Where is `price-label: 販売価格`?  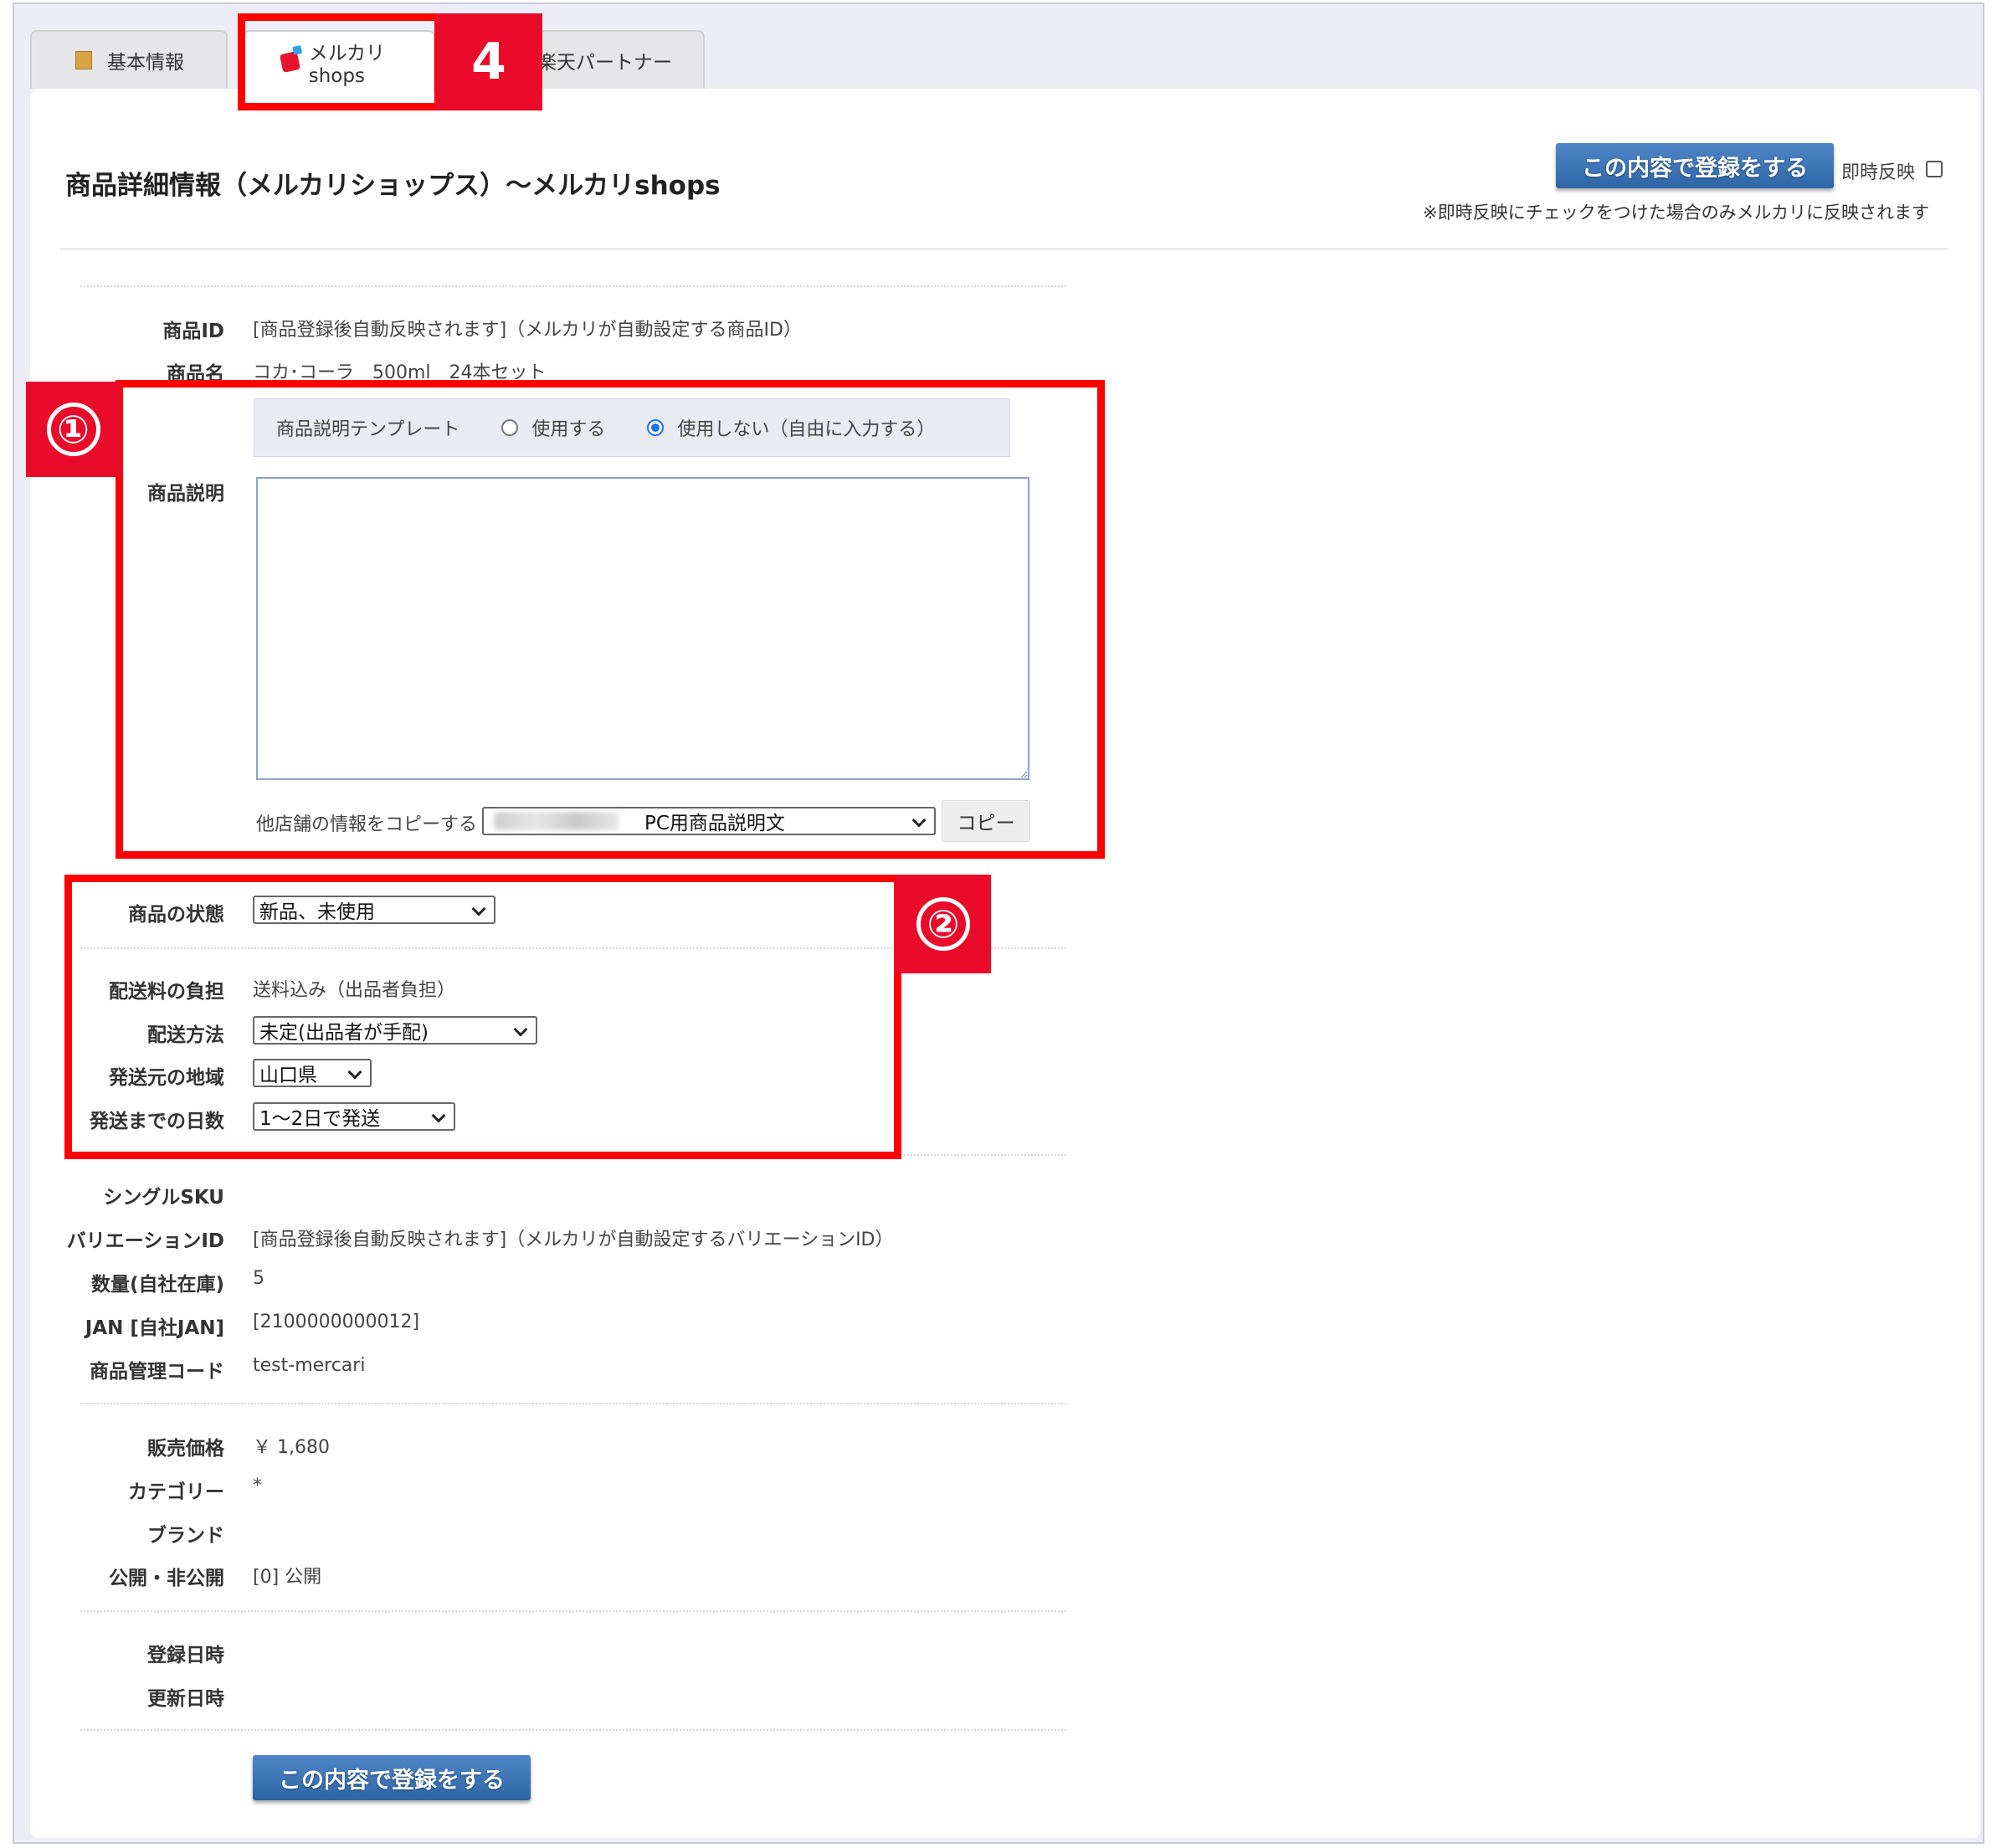
price-label: 販売価格 is located at coordinates (185, 1449).